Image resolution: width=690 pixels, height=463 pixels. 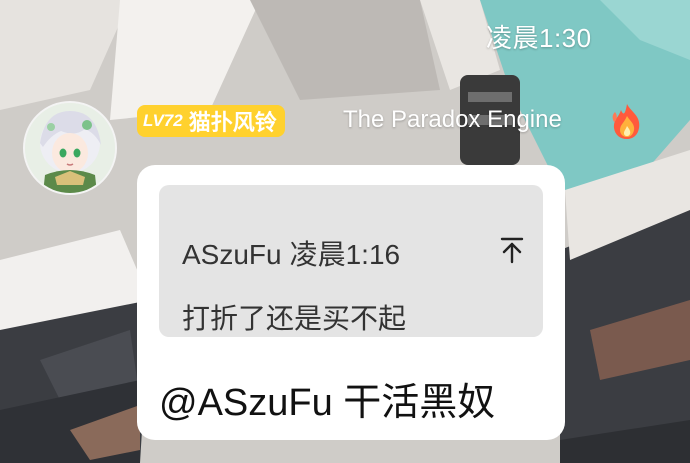 I want to click on level-badge: LV72 猫扑风铃, so click(x=211, y=121).